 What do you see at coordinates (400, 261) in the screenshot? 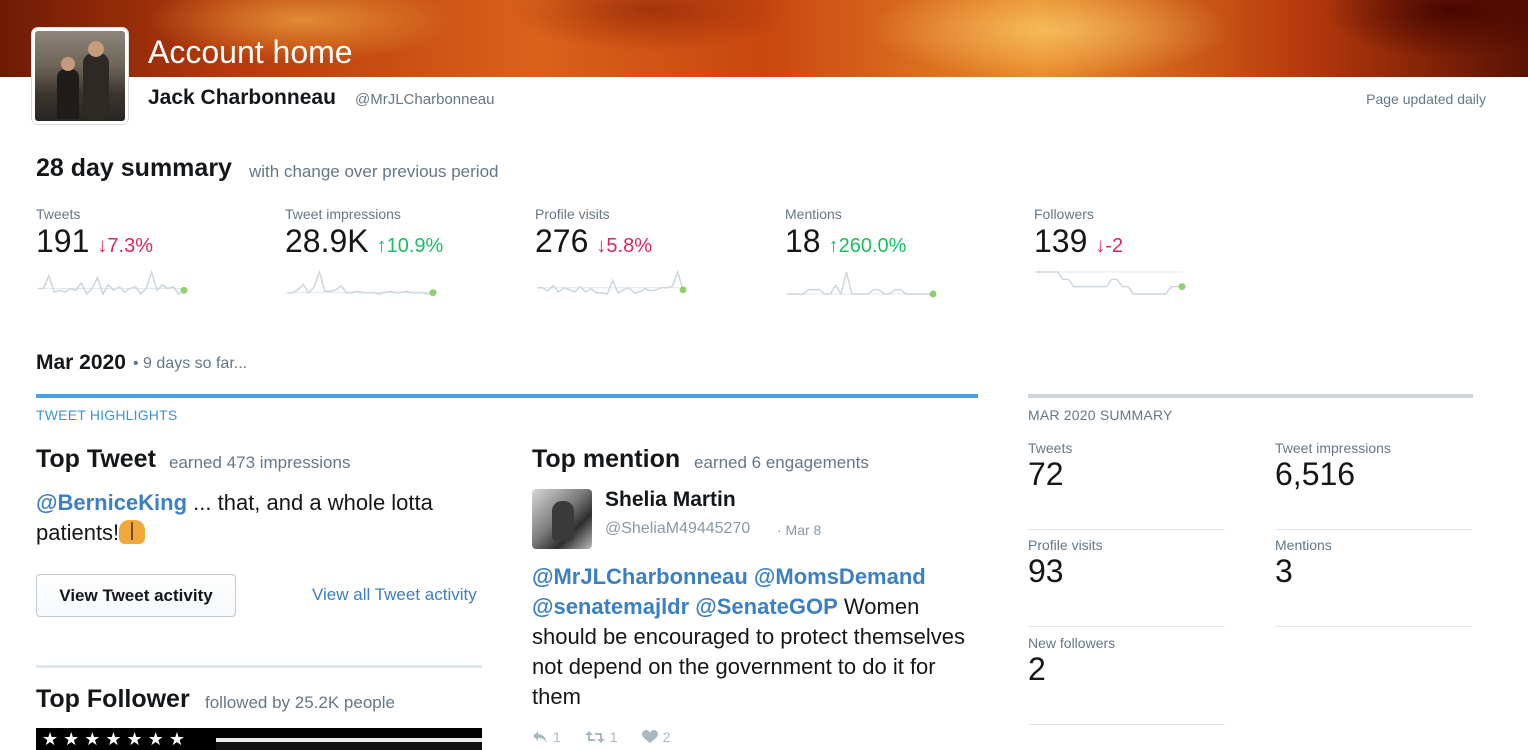
I see `metric-tweet-impressions: Tweet impressions 28.9K ↑10.9%` at bounding box center [400, 261].